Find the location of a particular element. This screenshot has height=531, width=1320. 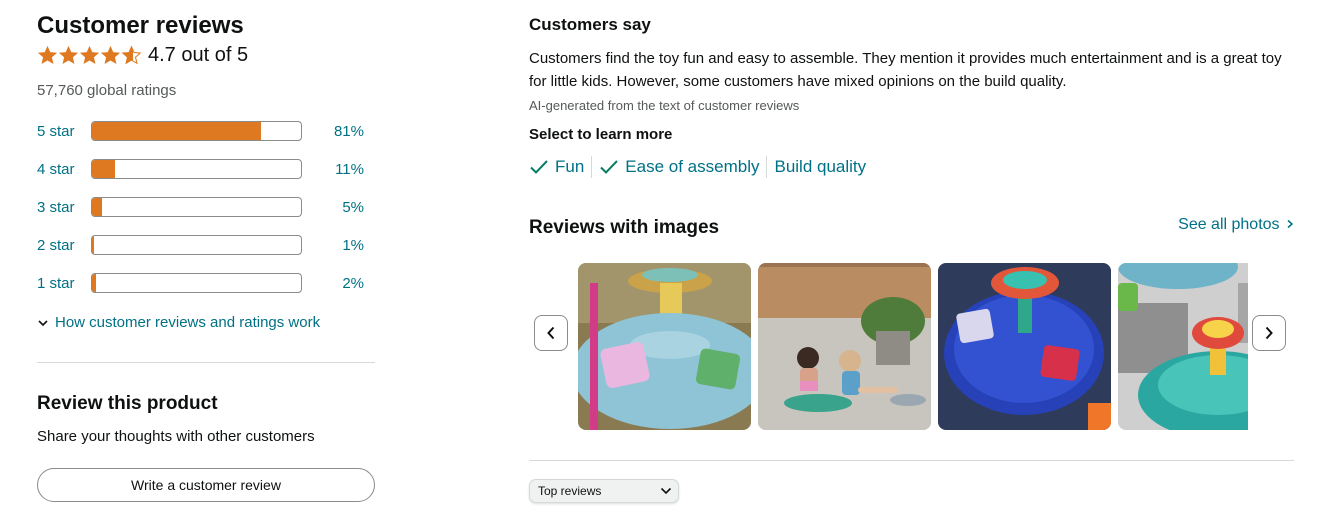

carousel-prev-button is located at coordinates (551, 333).